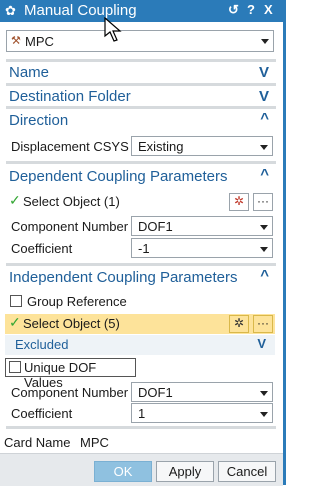  I want to click on independent-component-select: DOF1, so click(202, 392).